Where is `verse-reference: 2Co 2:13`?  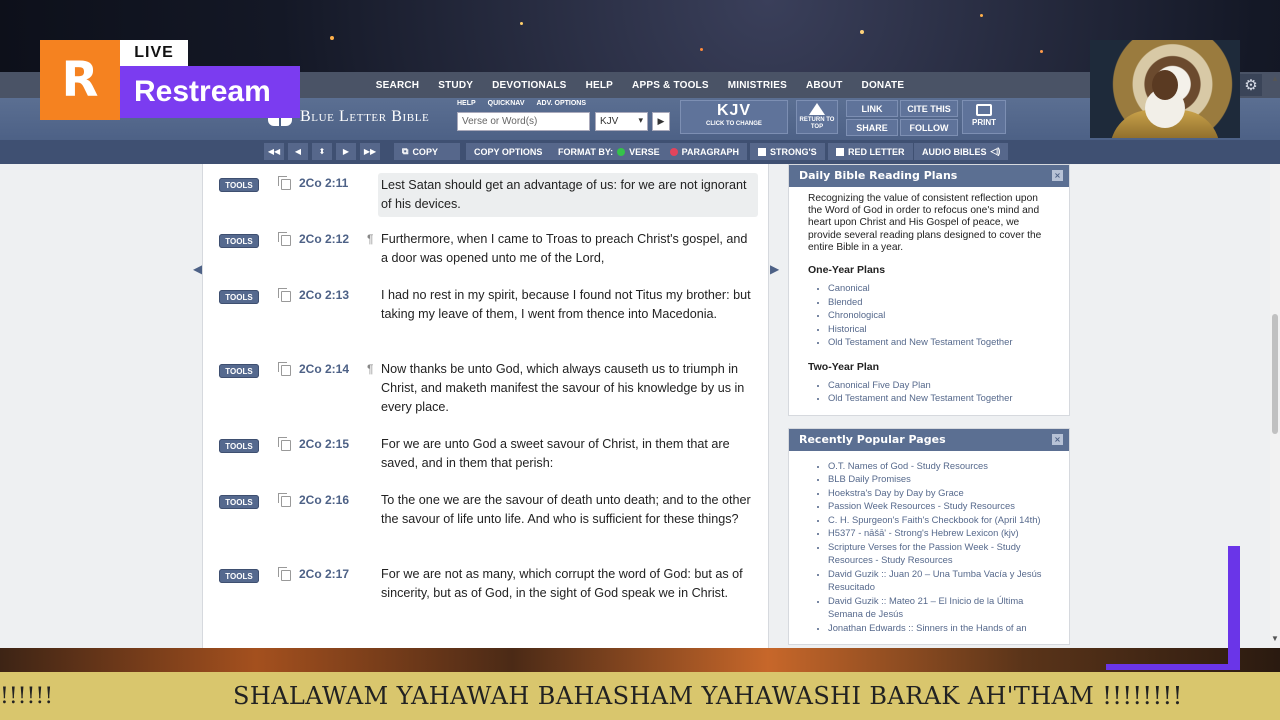
verse-reference: 2Co 2:13 is located at coordinates (324, 295).